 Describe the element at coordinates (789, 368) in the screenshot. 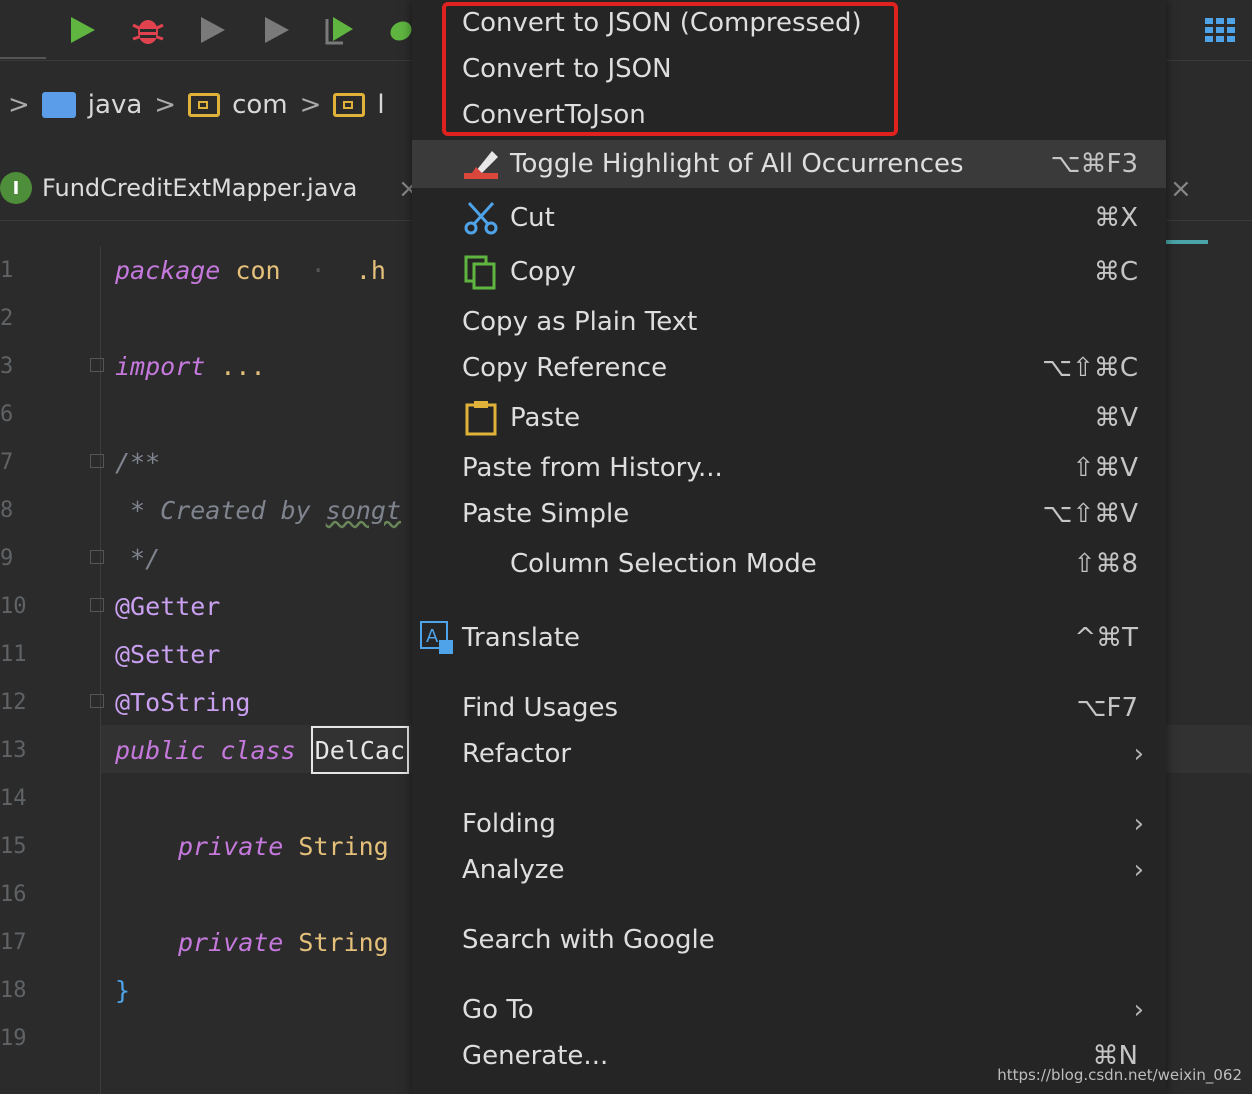

I see `menu-item-copy-reference: Copy Reference ⌥⇧⌘C` at that location.